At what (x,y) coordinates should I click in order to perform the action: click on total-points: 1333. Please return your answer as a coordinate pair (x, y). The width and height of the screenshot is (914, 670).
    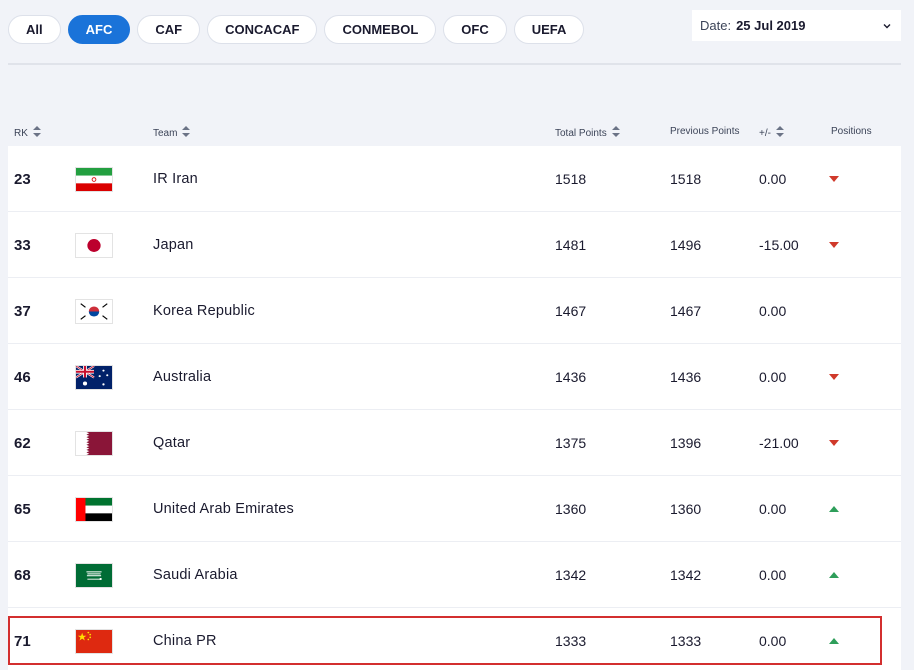
    Looking at the image, I should click on (571, 641).